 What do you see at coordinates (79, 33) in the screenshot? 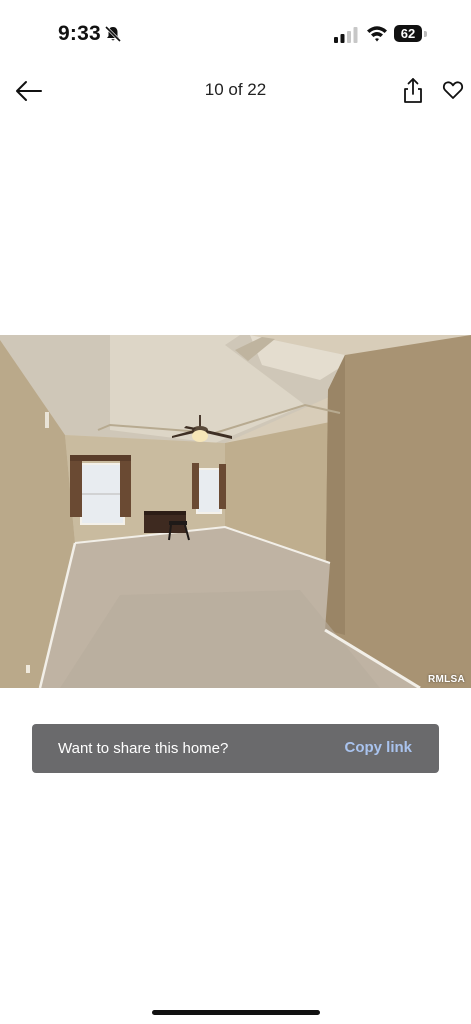
I see `status-time: 9:33` at bounding box center [79, 33].